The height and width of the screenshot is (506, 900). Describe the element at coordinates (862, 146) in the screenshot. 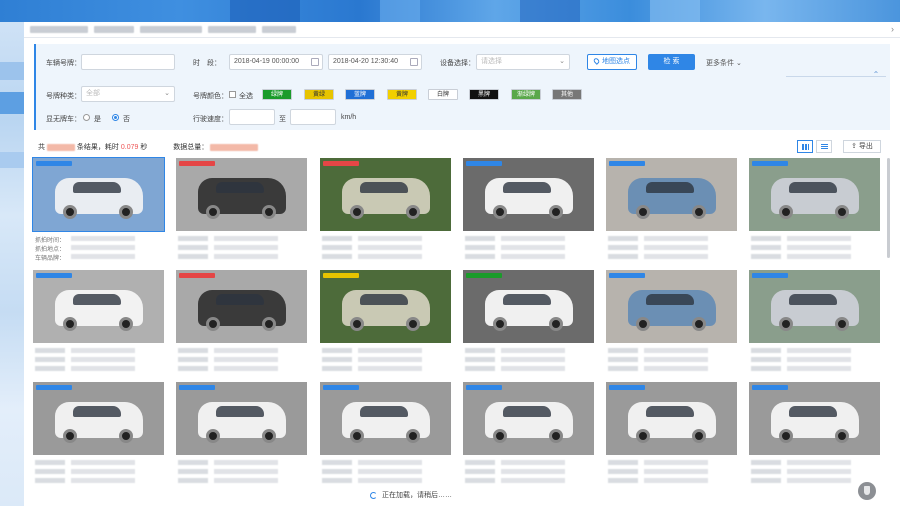

I see `export-button: ⇪ 导出` at that location.